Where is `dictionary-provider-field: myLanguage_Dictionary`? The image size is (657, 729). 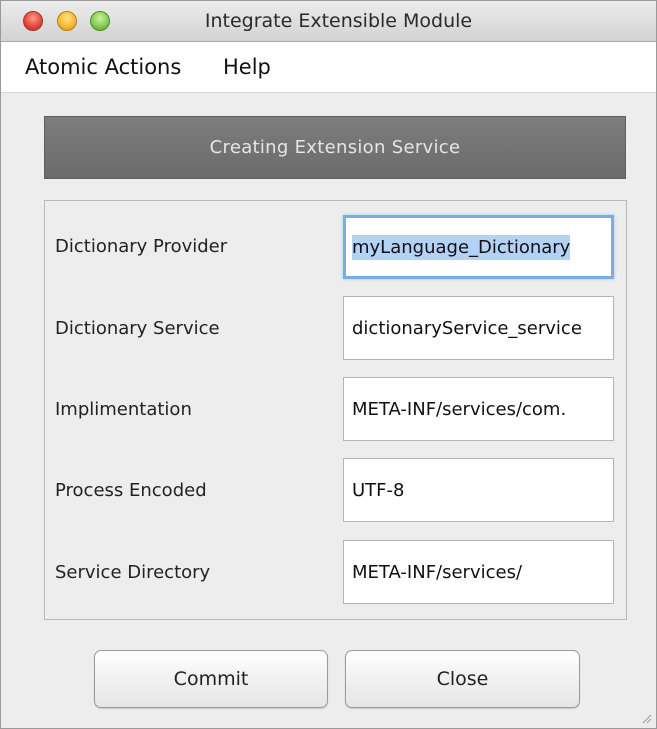
dictionary-provider-field: myLanguage_Dictionary is located at coordinates (478, 247).